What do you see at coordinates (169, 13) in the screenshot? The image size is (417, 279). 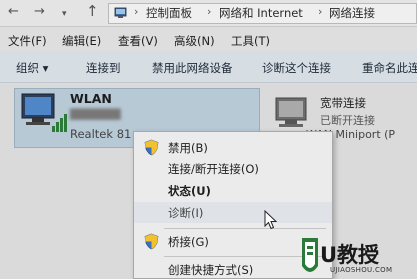 I see `breadcrumb-control-panel: 控制面板` at bounding box center [169, 13].